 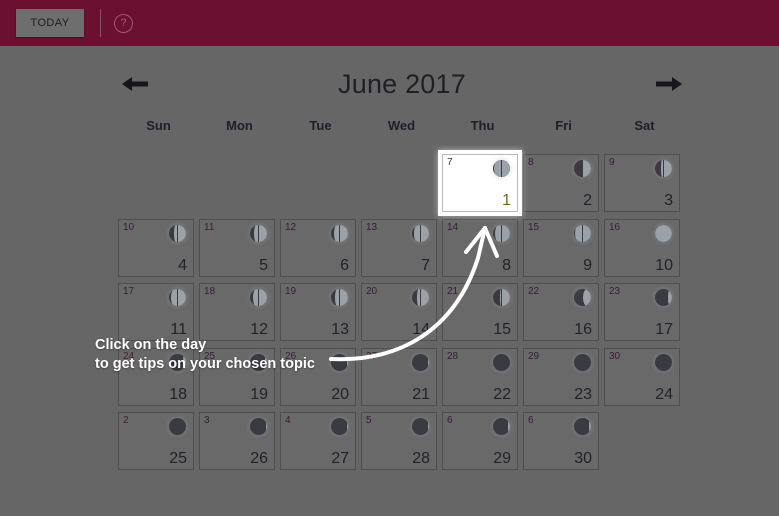 I want to click on day-number: 30, so click(x=583, y=458).